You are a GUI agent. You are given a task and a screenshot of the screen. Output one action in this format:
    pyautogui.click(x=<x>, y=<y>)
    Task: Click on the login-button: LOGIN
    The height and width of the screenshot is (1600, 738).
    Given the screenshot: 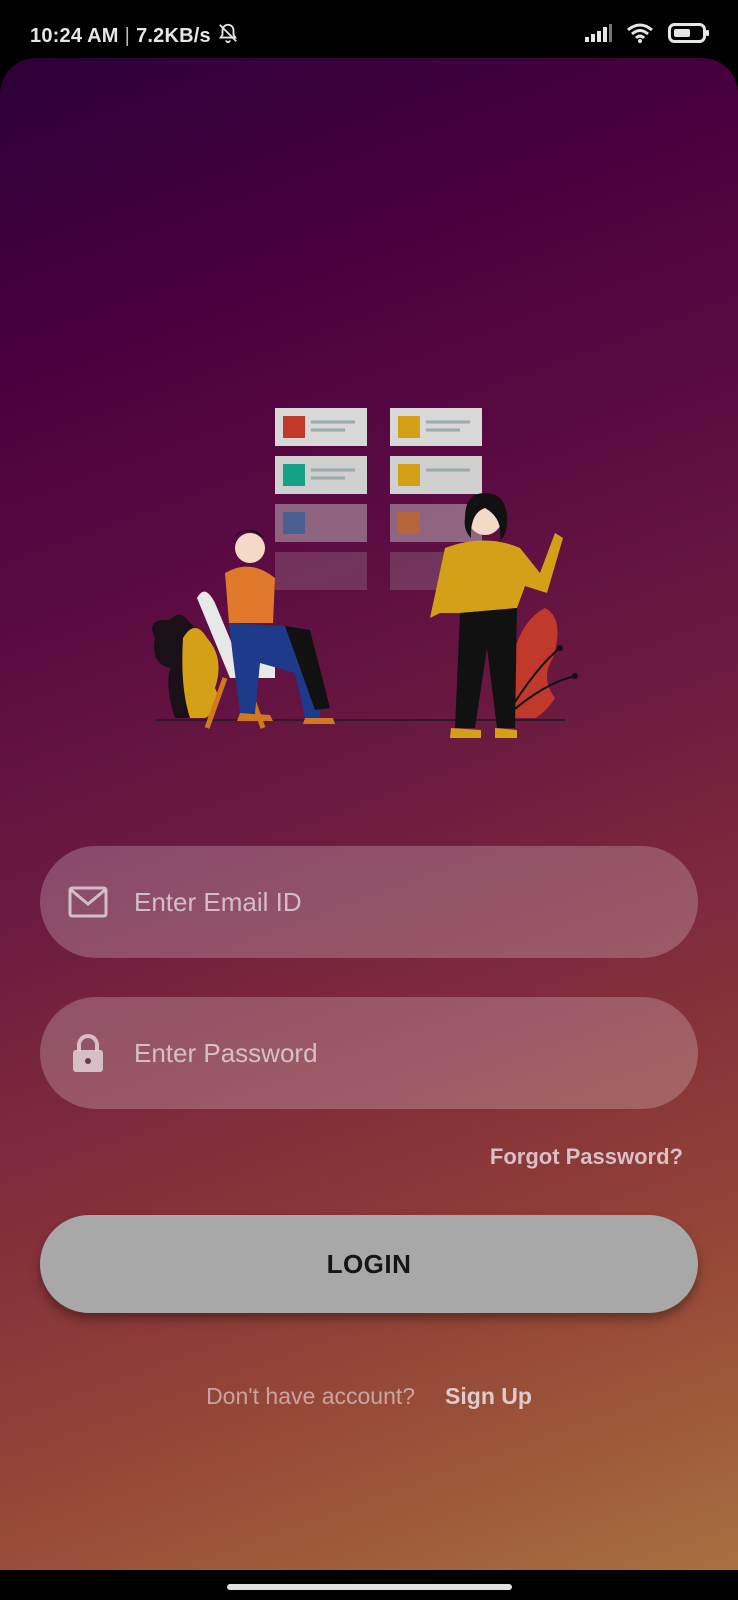 What is the action you would take?
    pyautogui.click(x=369, y=1264)
    